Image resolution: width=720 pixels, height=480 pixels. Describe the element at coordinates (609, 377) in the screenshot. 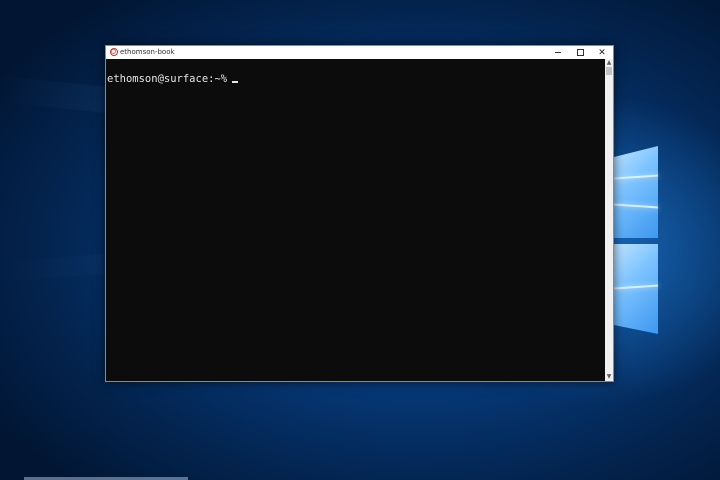

I see `scroll-down-button: ▼` at that location.